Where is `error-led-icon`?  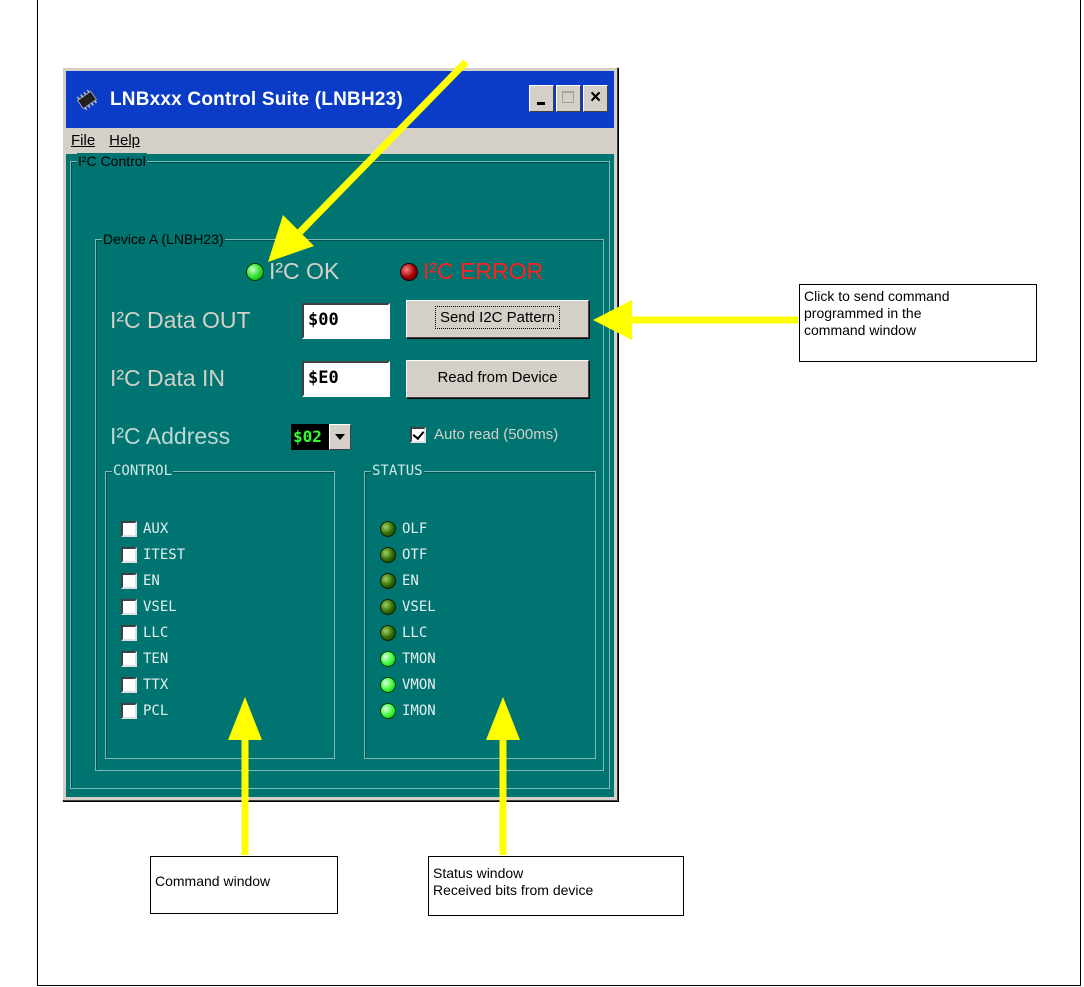
error-led-icon is located at coordinates (409, 271).